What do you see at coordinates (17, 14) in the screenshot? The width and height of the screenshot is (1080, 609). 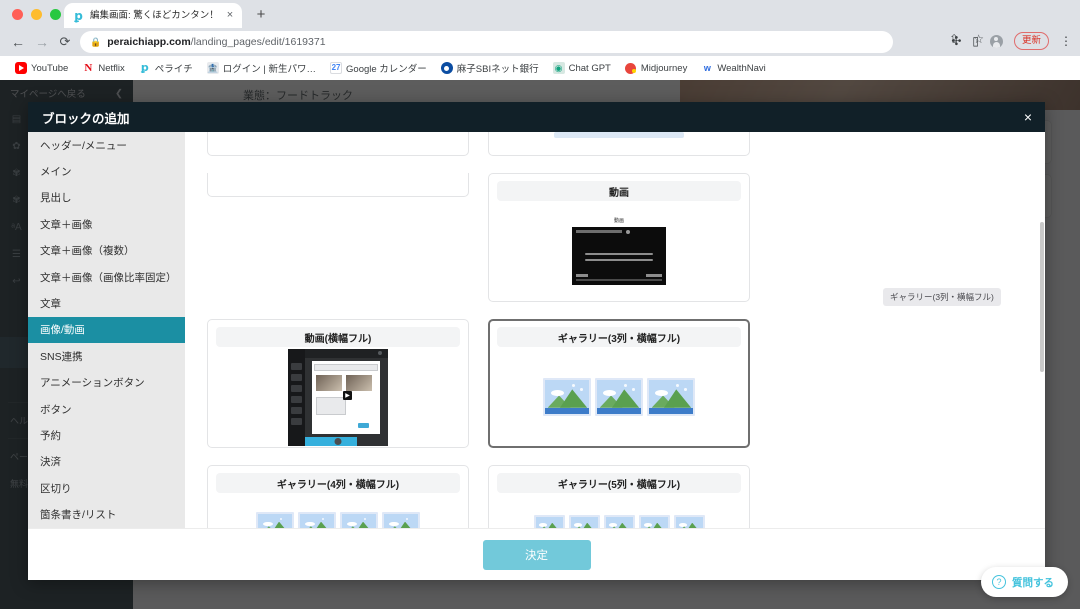 I see `close-window-button` at bounding box center [17, 14].